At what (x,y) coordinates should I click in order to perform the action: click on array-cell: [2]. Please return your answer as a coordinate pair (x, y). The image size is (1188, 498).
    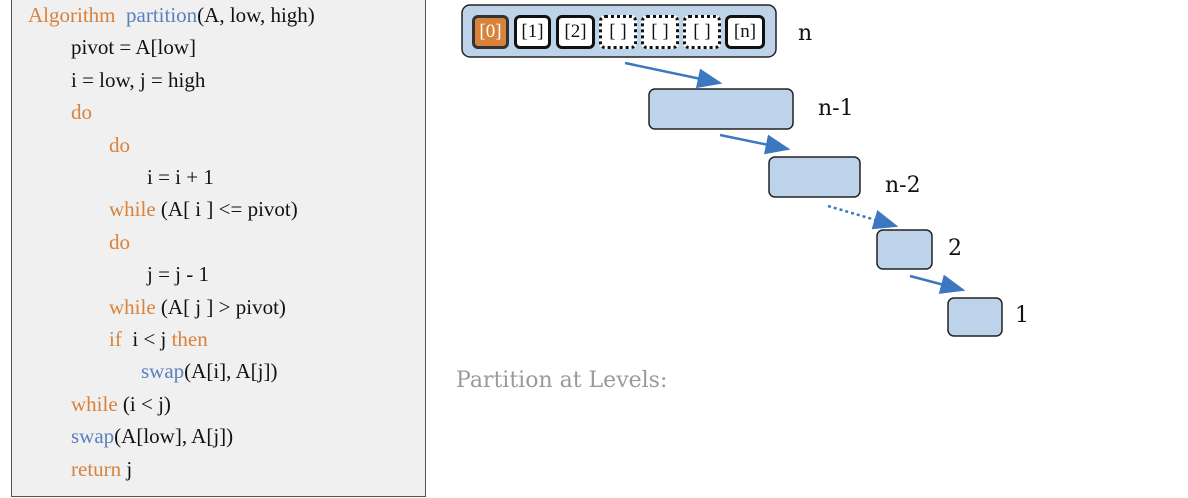
    Looking at the image, I should click on (575, 32).